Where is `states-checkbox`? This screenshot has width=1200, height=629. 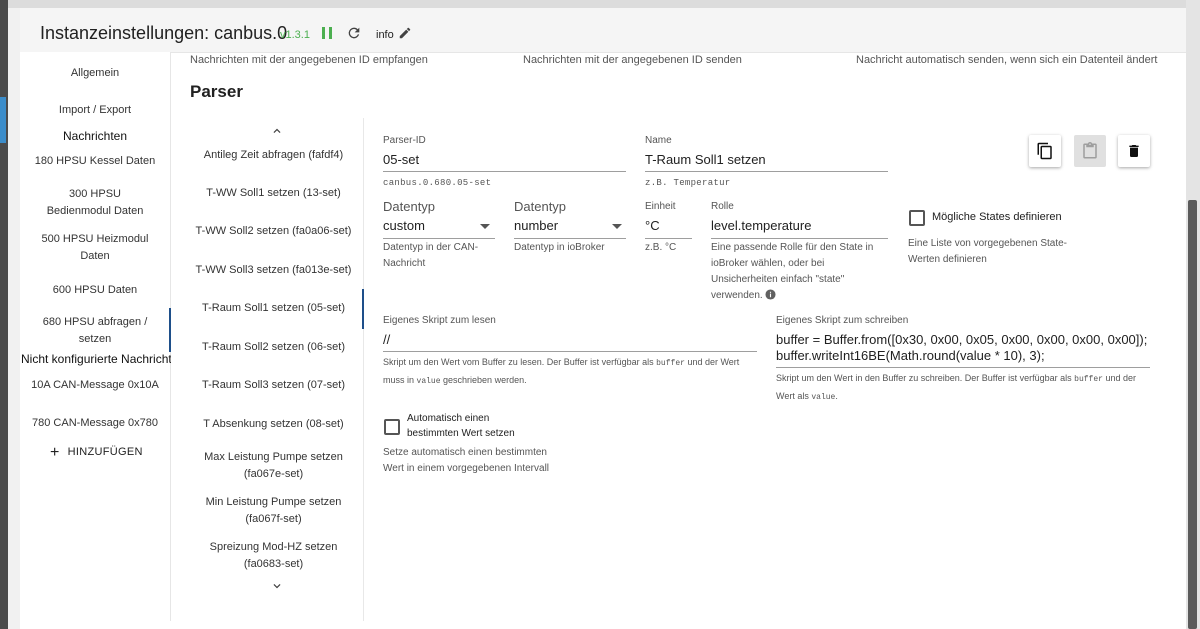
states-checkbox is located at coordinates (917, 218).